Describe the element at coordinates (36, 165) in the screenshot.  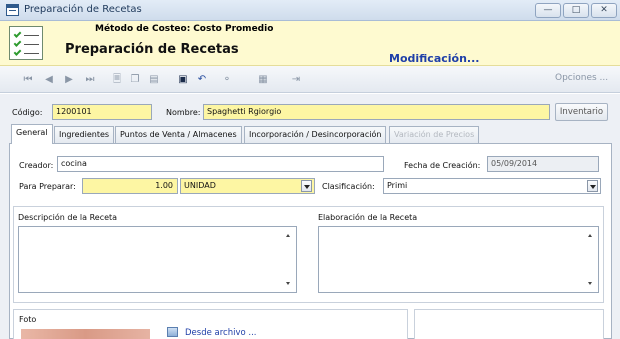
I see `creador-label: Creador:` at that location.